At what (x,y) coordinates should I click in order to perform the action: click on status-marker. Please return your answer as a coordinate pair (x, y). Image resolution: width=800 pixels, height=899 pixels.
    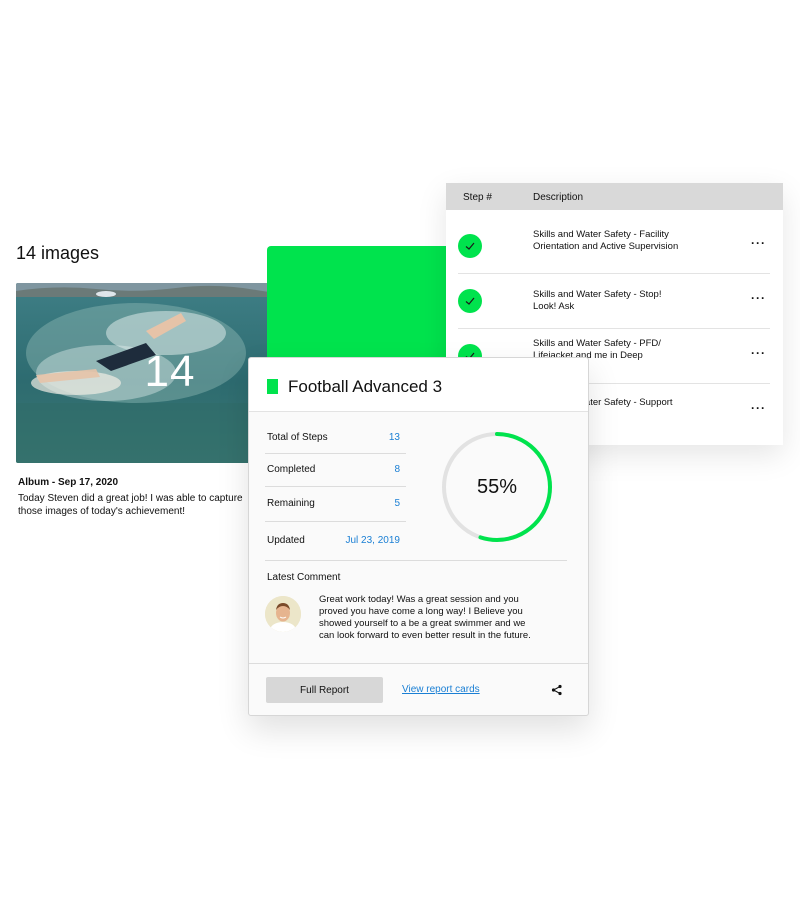
    Looking at the image, I should click on (272, 386).